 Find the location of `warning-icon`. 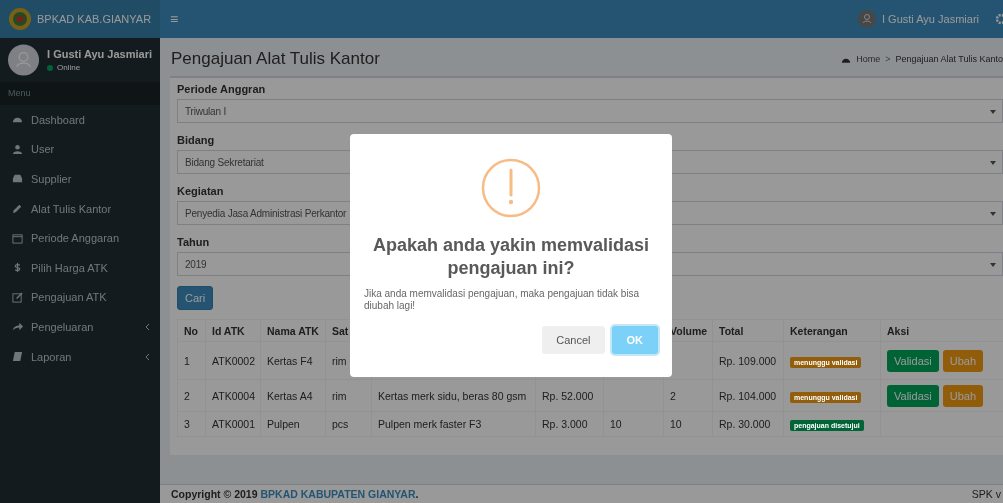

warning-icon is located at coordinates (511, 188).